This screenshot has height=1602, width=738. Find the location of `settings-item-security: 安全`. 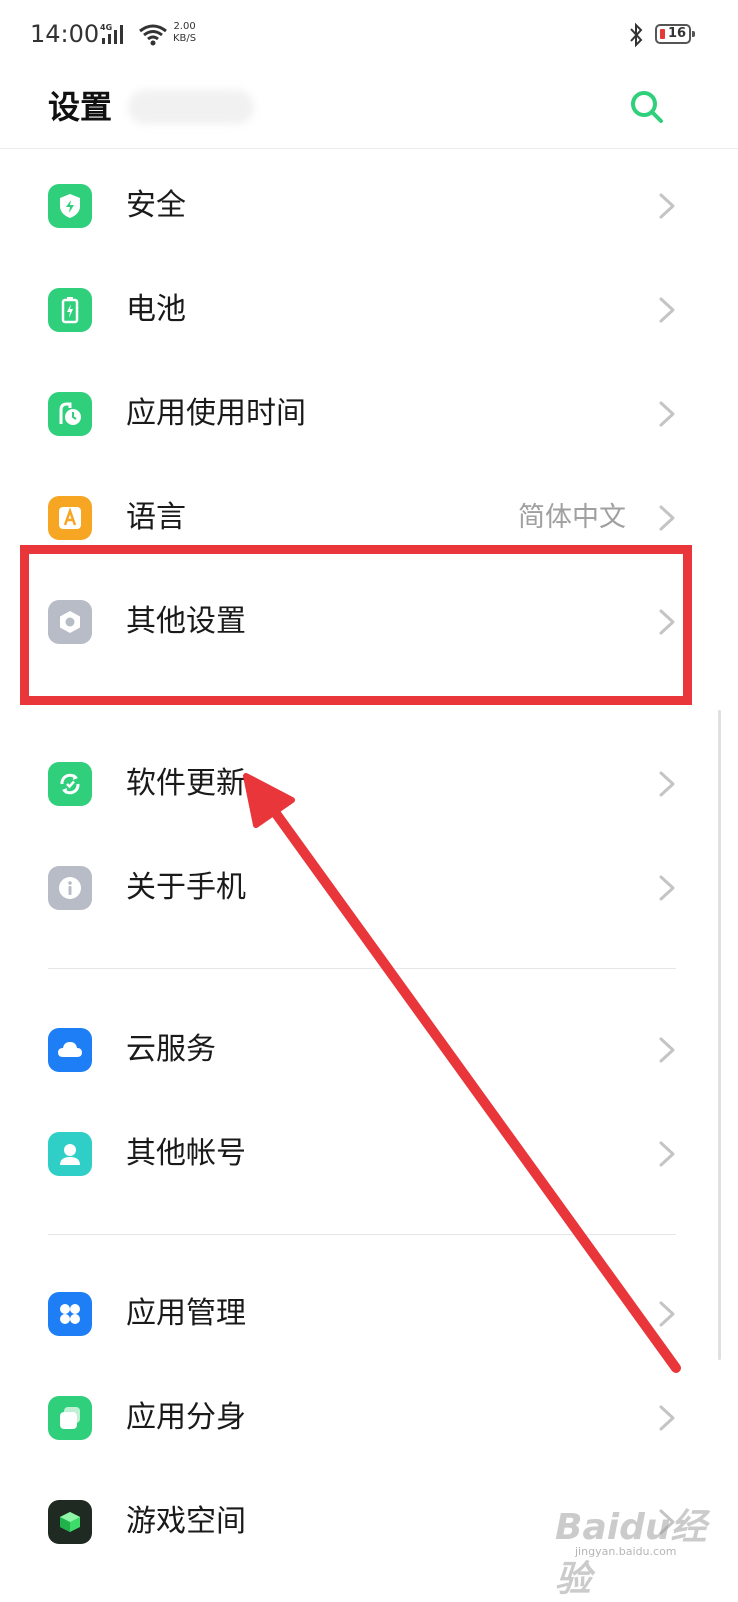

settings-item-security: 安全 is located at coordinates (369, 206).